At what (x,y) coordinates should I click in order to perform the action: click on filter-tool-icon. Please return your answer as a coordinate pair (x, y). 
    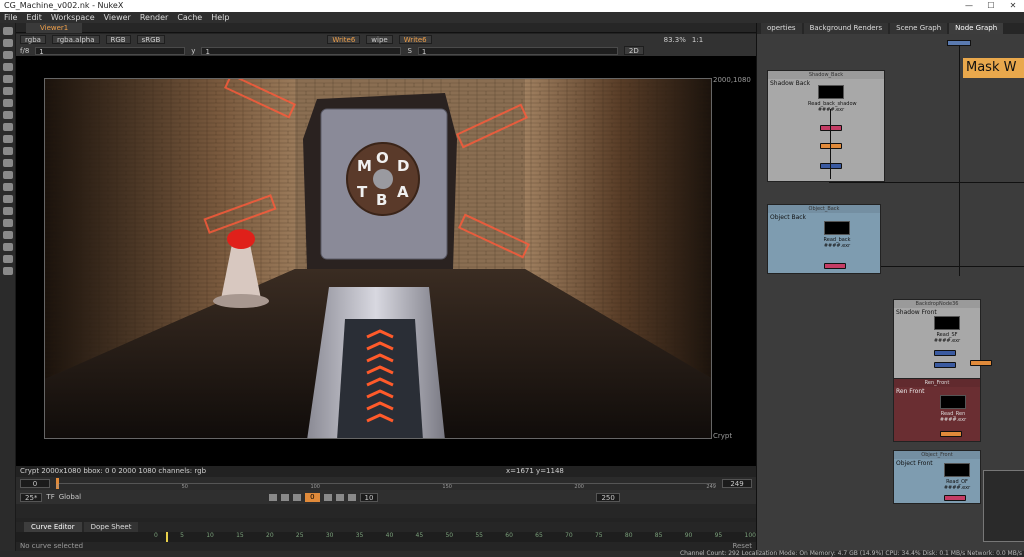
    Looking at the image, I should click on (8, 91).